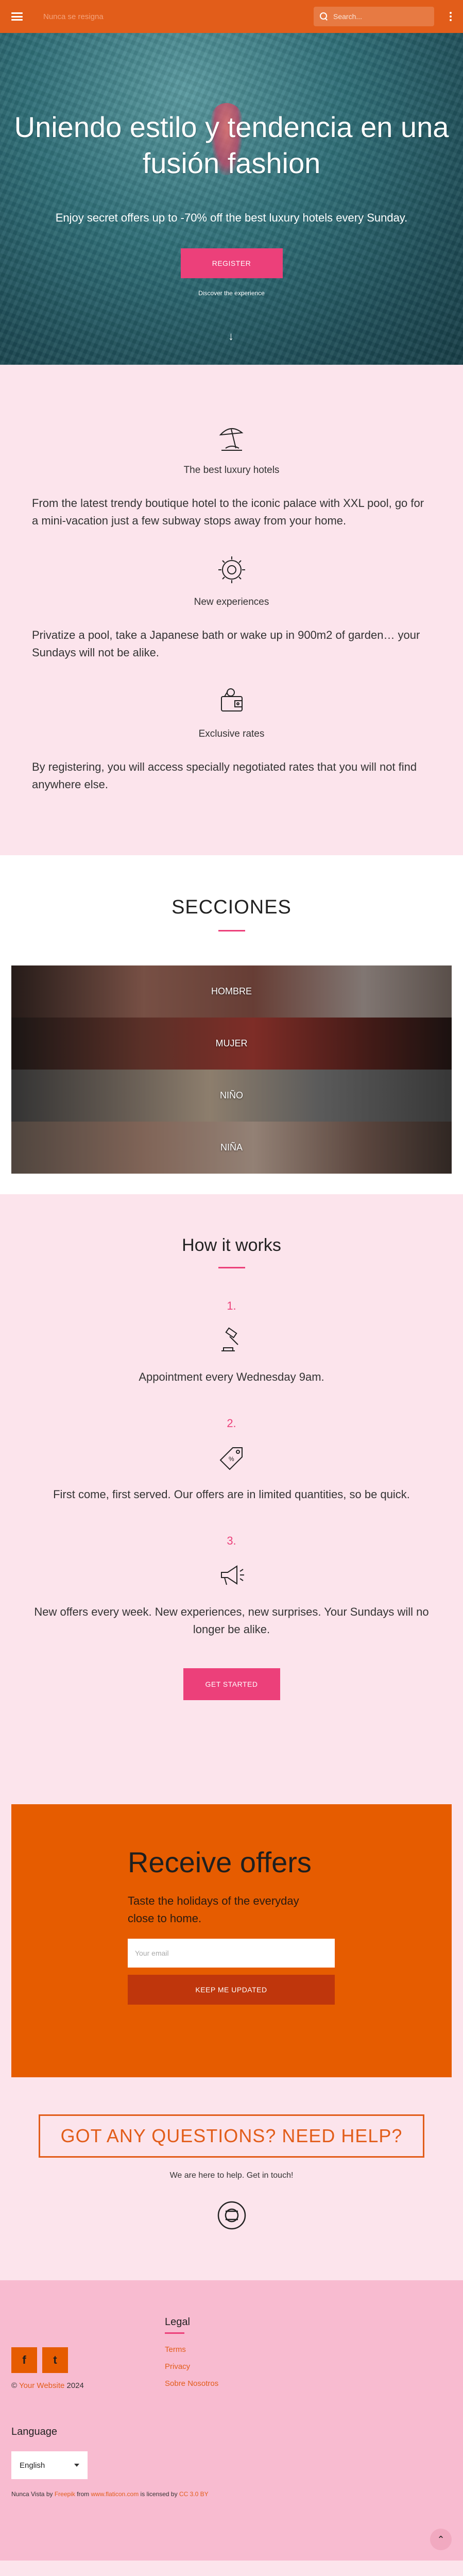 This screenshot has width=463, height=2576. What do you see at coordinates (73, 16) in the screenshot?
I see `brand-title: Nunca se resigna` at bounding box center [73, 16].